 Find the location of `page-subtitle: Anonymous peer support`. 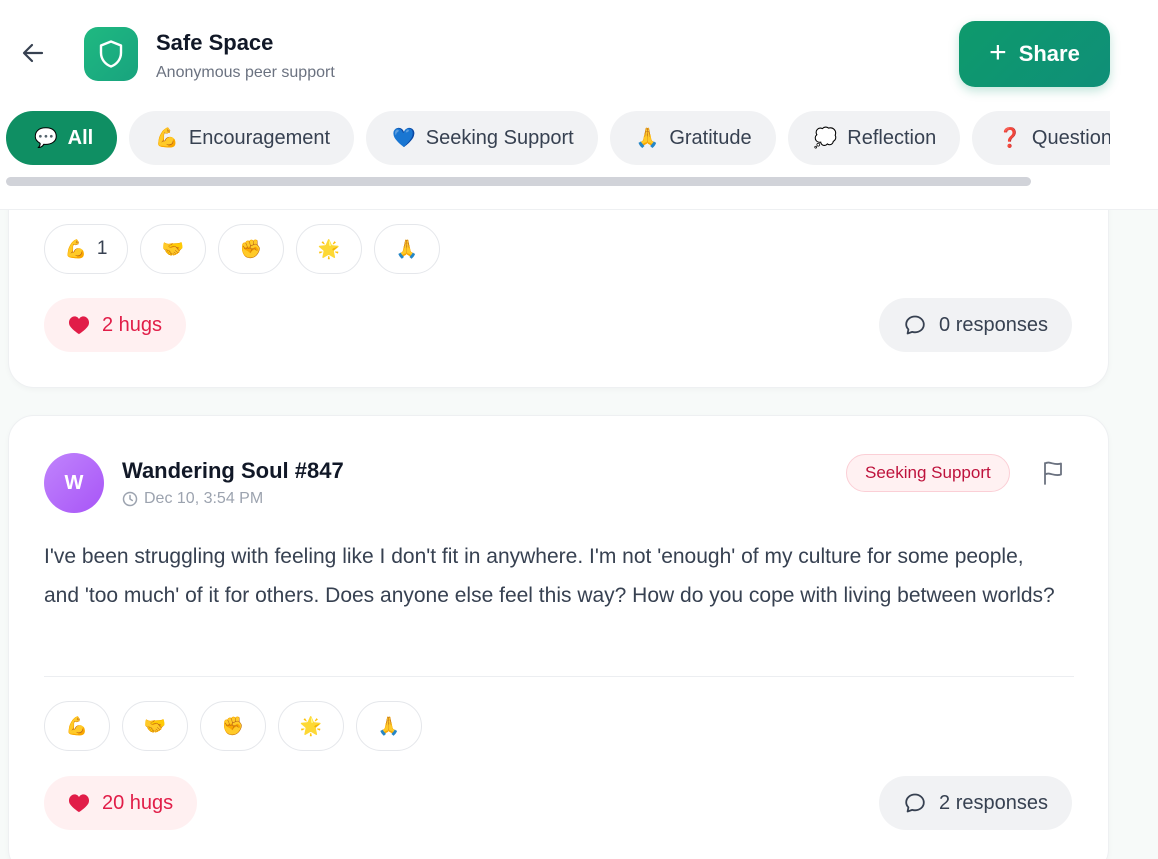

page-subtitle: Anonymous peer support is located at coordinates (245, 72).